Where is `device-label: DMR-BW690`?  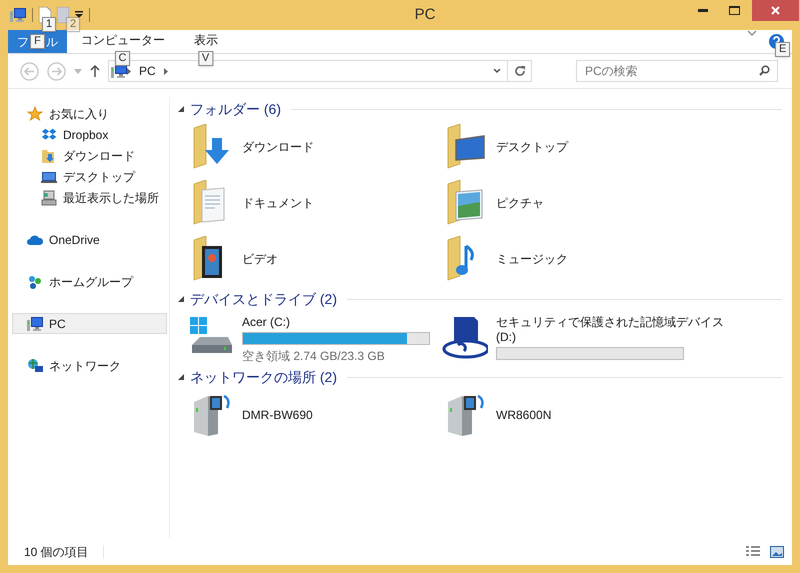 device-label: DMR-BW690 is located at coordinates (277, 415).